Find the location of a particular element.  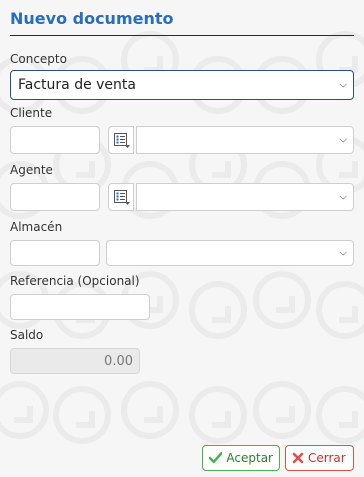

close-button: Cerrar is located at coordinates (319, 458).